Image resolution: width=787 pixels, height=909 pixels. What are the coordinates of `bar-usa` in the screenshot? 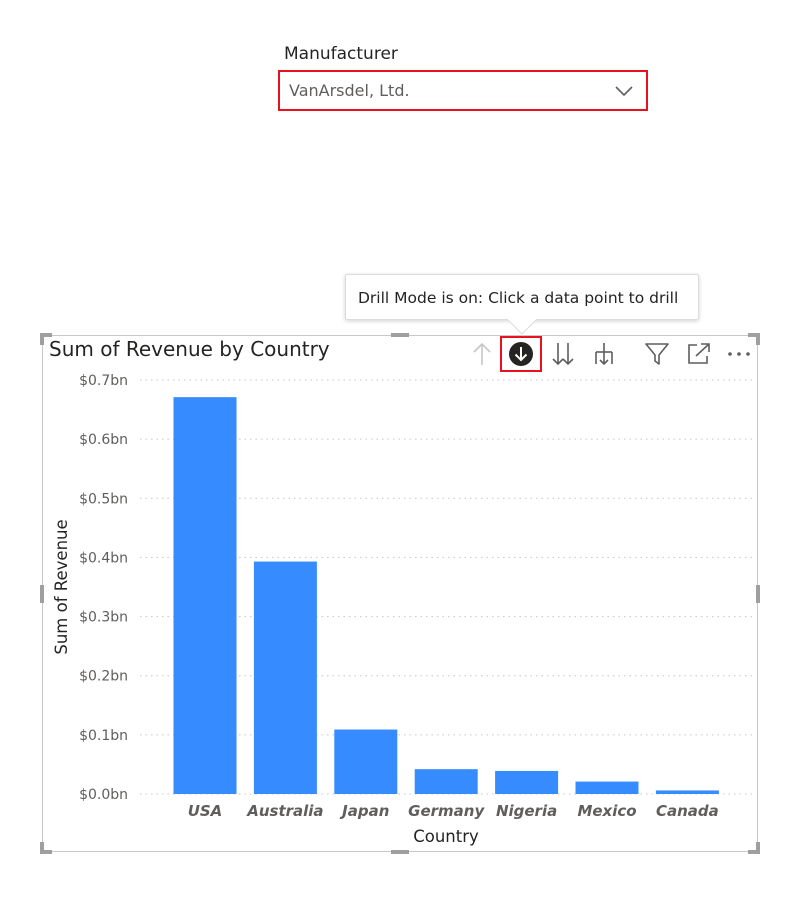 It's located at (205, 595).